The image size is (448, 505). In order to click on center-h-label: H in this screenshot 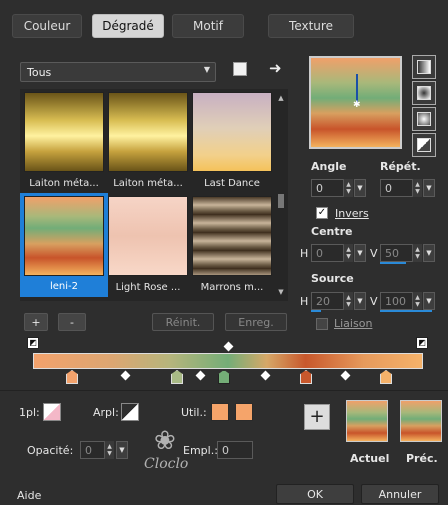, I will do `click(304, 253)`.